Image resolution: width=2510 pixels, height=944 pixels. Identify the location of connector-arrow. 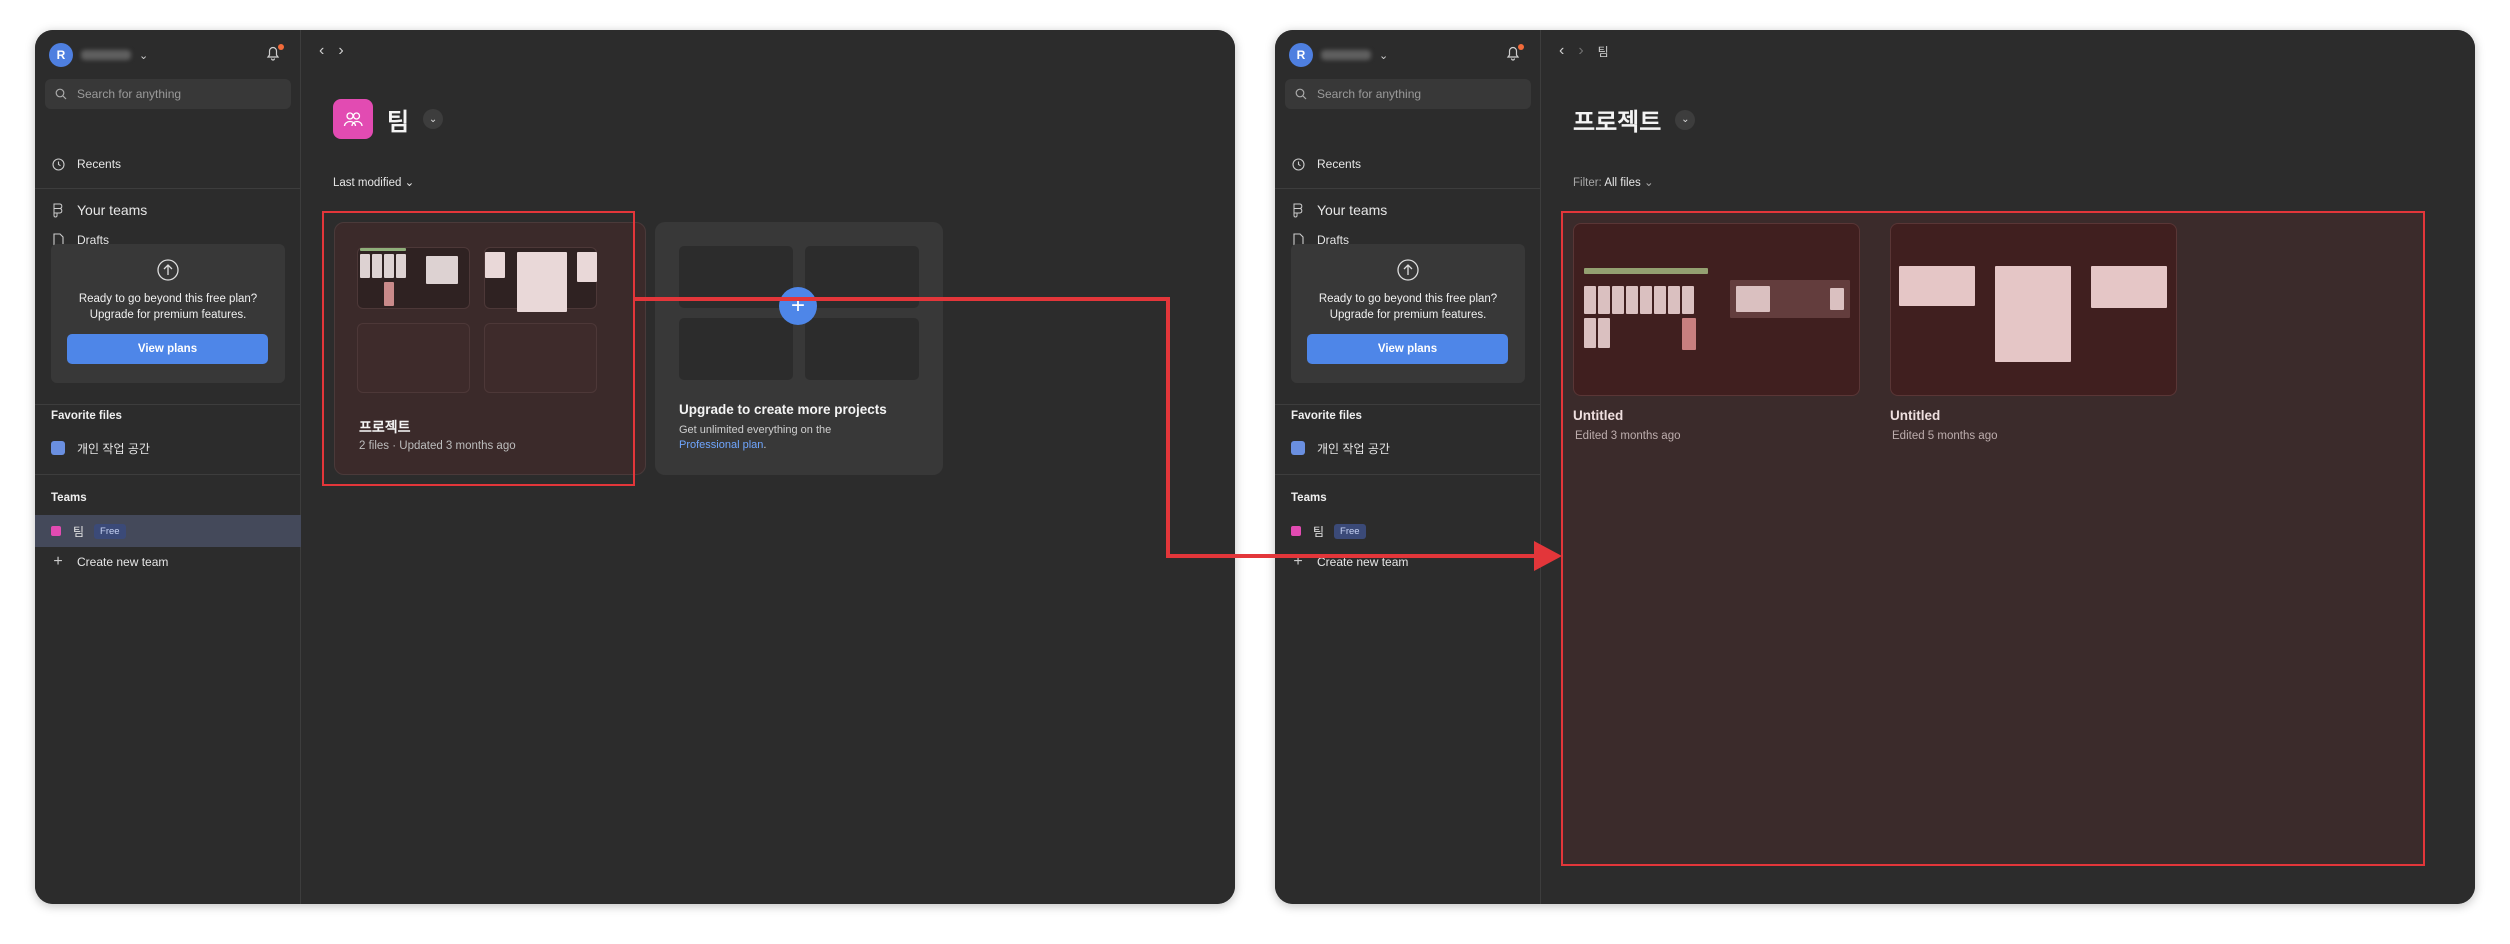
(1098, 434).